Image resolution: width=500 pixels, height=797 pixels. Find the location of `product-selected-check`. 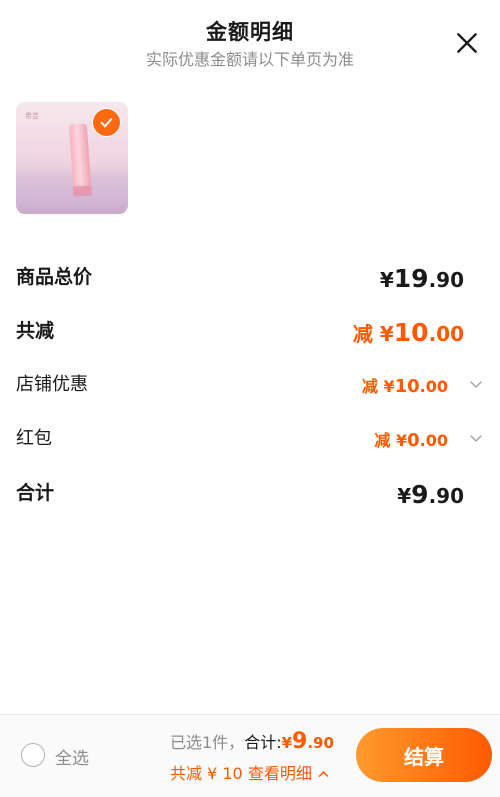

product-selected-check is located at coordinates (106, 122).